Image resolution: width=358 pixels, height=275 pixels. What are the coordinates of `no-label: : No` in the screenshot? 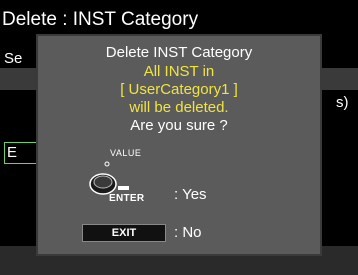 It's located at (188, 232).